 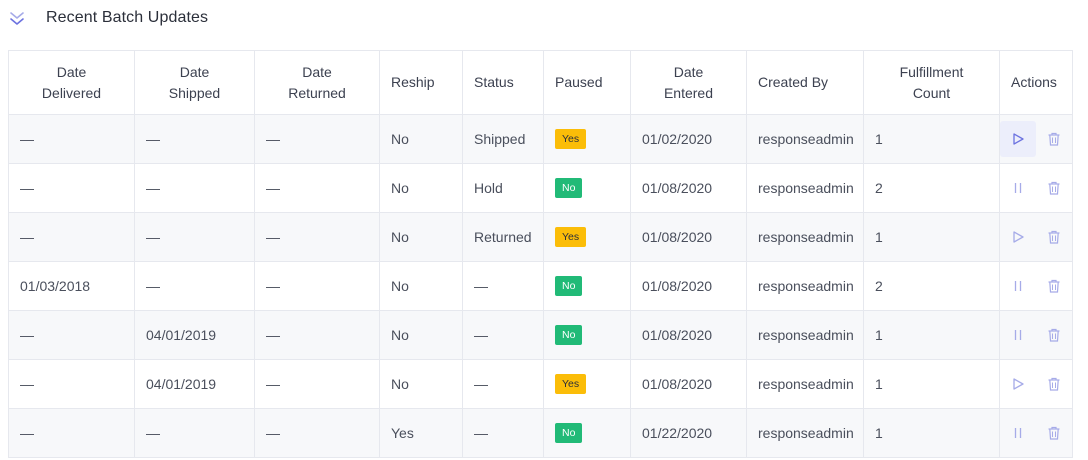 I want to click on column-header-date-shipped: Date Shipped, so click(x=194, y=82).